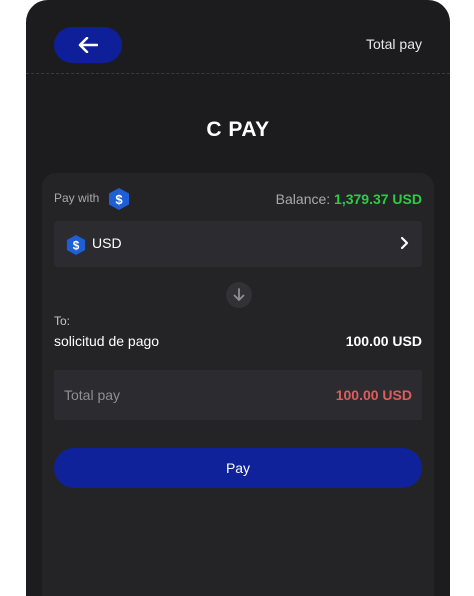 The image size is (474, 596). Describe the element at coordinates (303, 199) in the screenshot. I see `balance-label: Balance:` at that location.